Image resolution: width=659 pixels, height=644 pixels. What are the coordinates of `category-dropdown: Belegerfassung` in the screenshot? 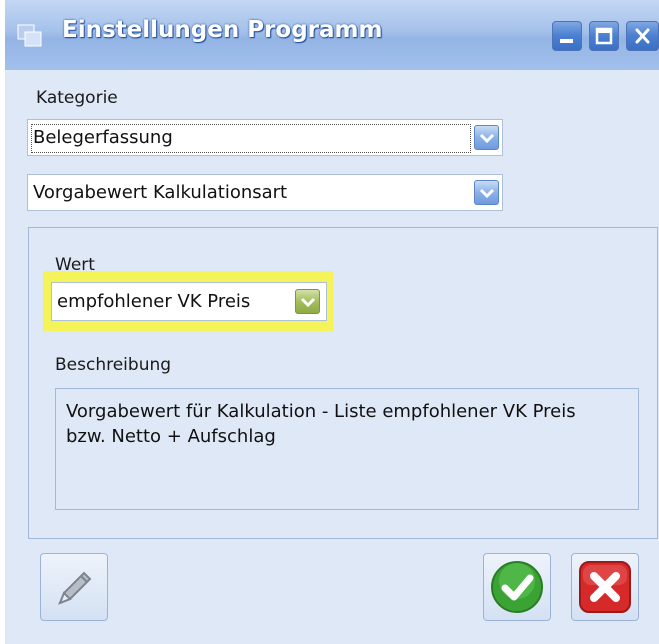 It's located at (265, 137).